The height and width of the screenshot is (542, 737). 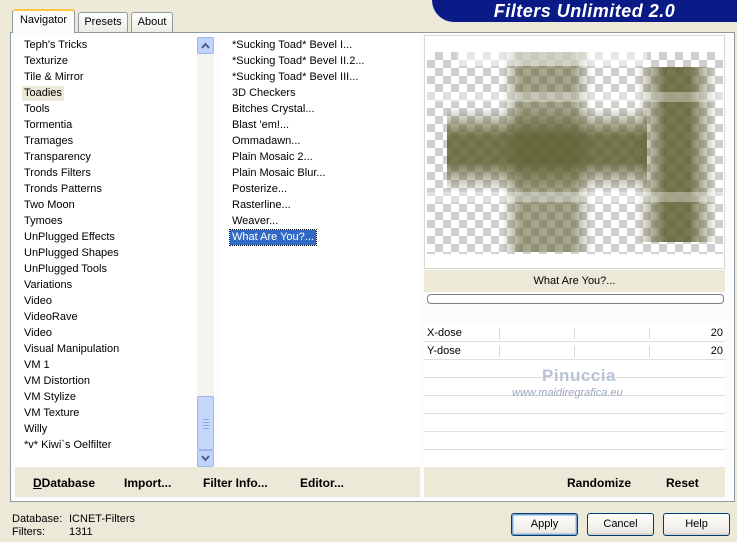 What do you see at coordinates (48, 141) in the screenshot?
I see `list-item: Tramages` at bounding box center [48, 141].